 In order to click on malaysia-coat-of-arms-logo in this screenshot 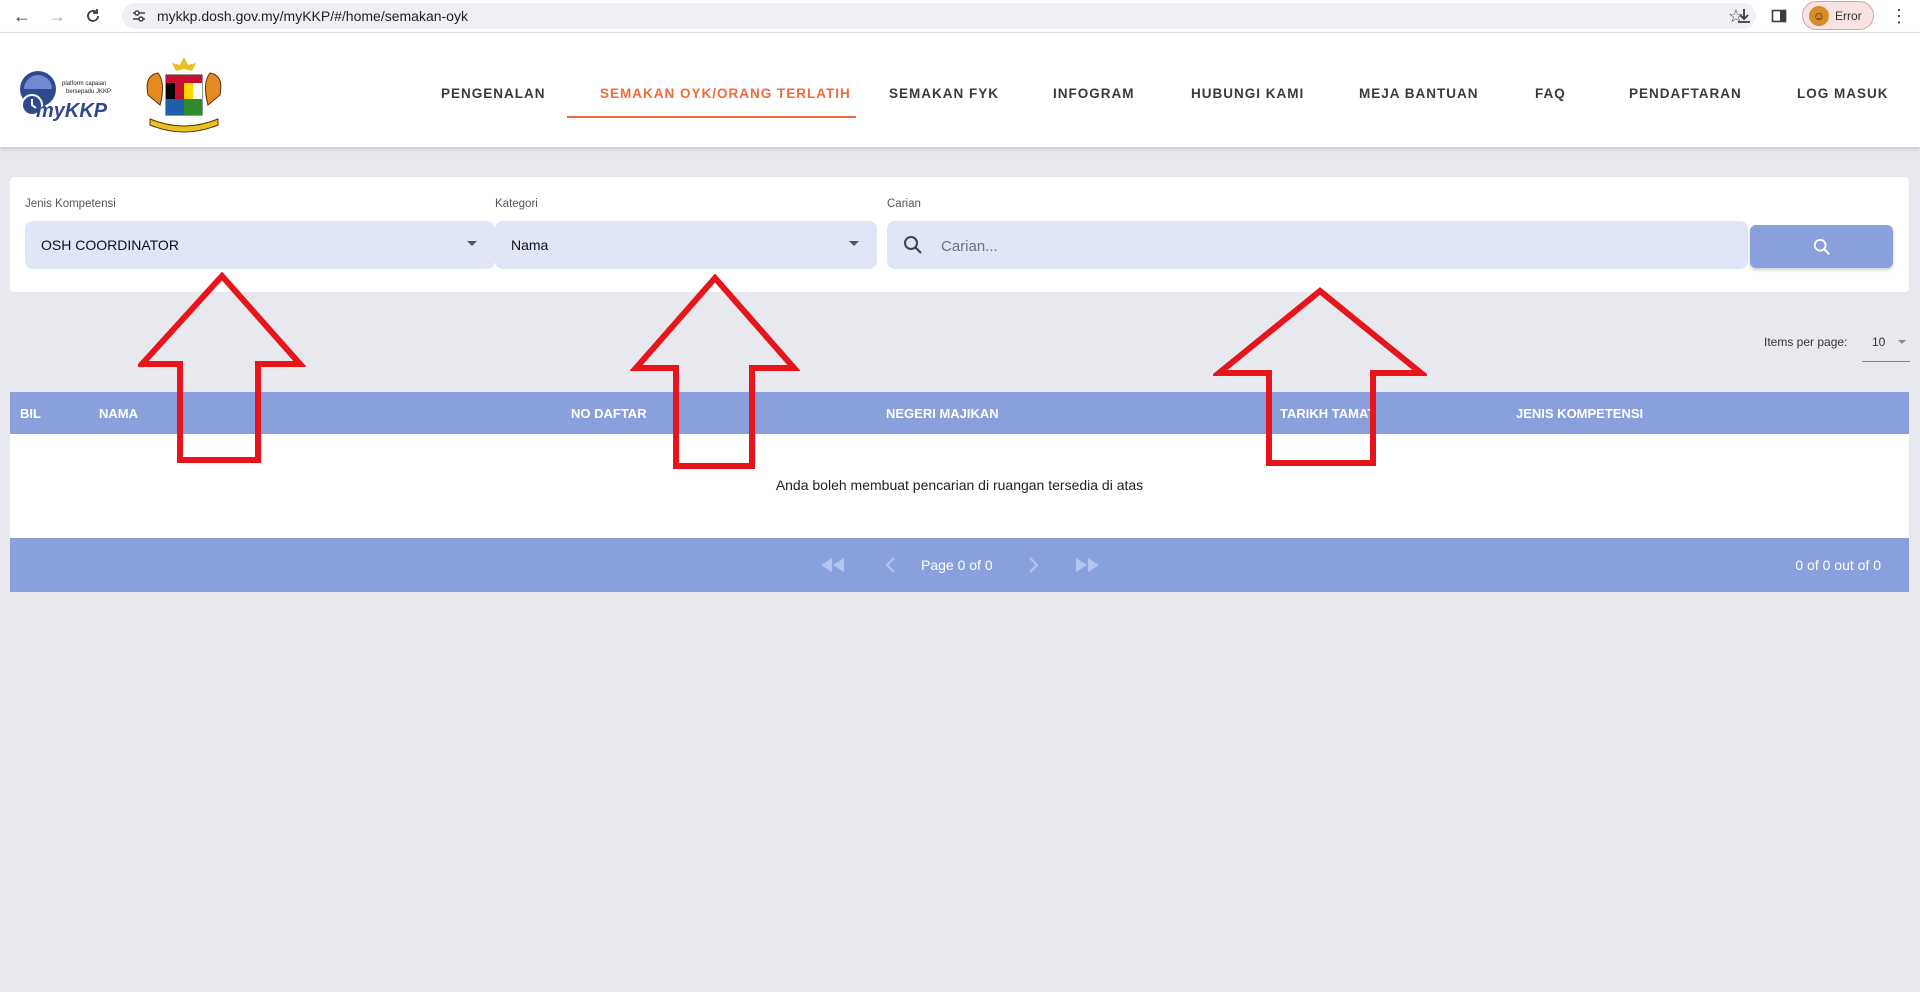, I will do `click(184, 95)`.